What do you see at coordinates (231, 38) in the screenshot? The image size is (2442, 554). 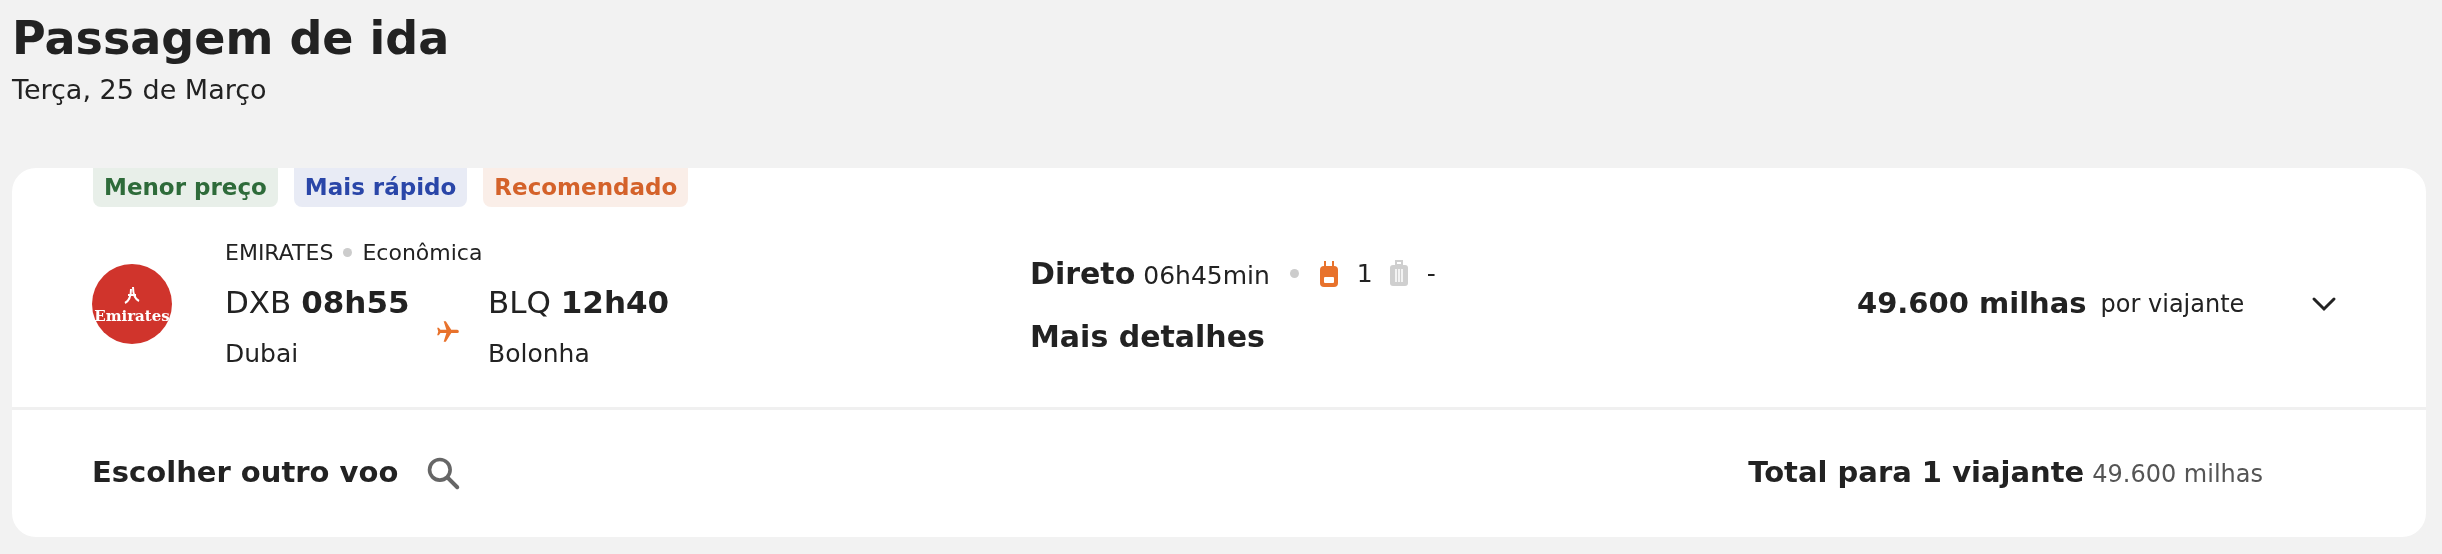 I see `page-title: Passagem de ida` at bounding box center [231, 38].